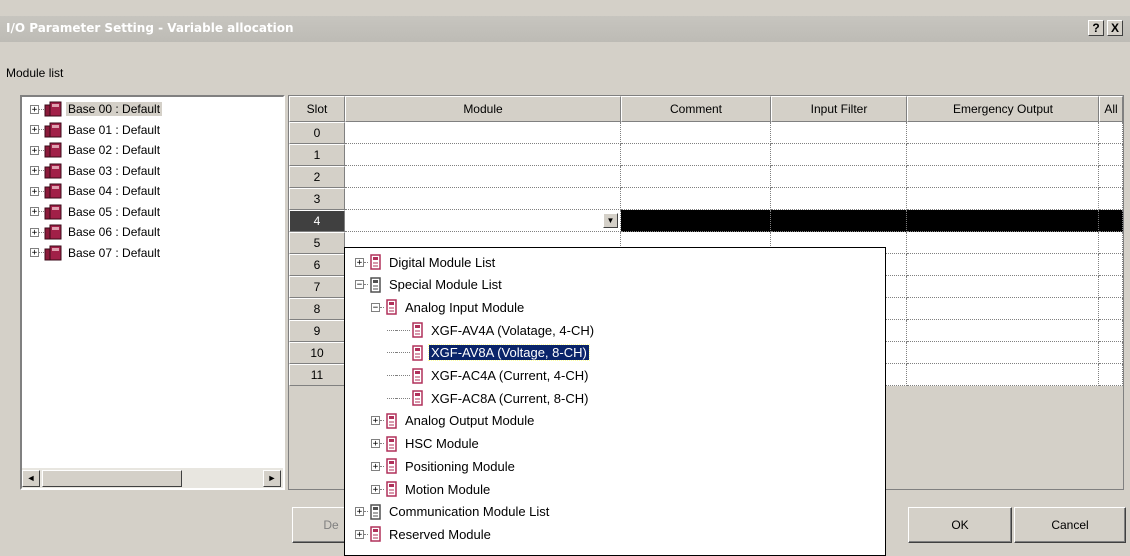  What do you see at coordinates (317, 221) in the screenshot?
I see `slot-number: 4` at bounding box center [317, 221].